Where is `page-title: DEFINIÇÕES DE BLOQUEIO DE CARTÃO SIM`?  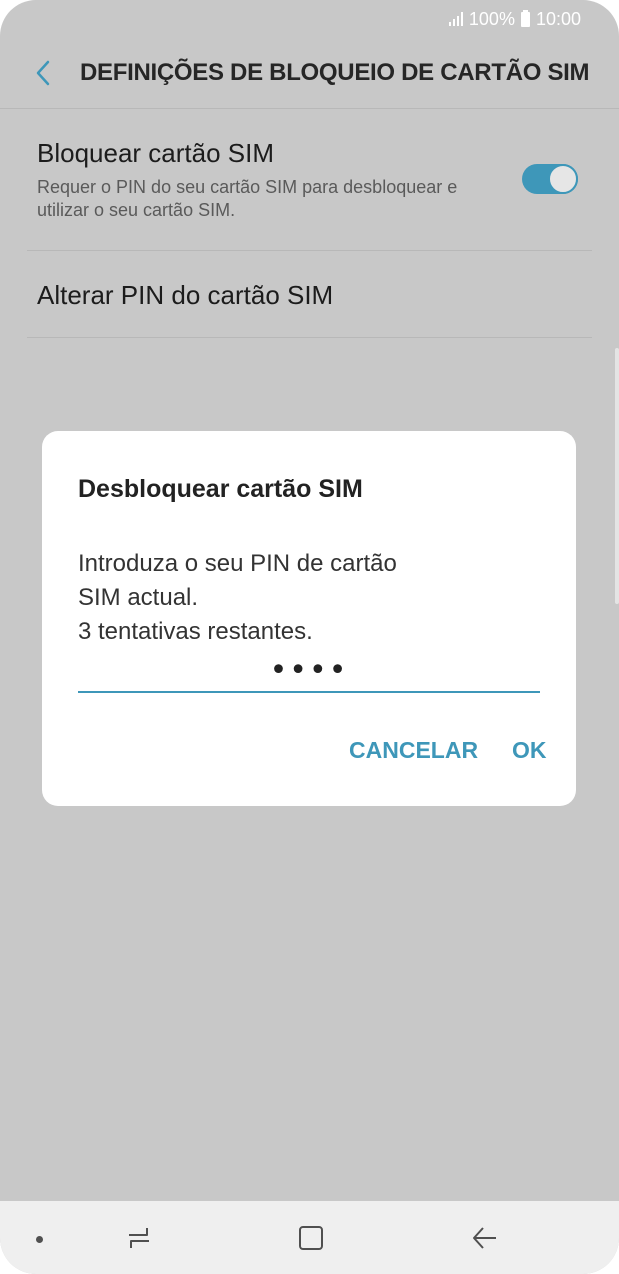
page-title: DEFINIÇÕES DE BLOQUEIO DE CARTÃO SIM is located at coordinates (335, 72).